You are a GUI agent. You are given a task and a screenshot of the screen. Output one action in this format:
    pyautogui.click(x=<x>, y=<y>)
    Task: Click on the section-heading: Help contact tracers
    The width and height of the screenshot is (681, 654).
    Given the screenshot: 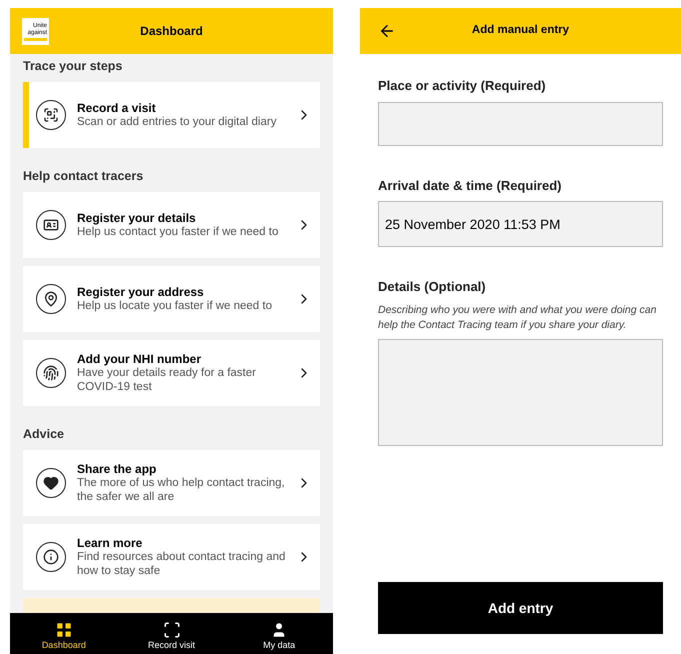 What is the action you would take?
    pyautogui.click(x=83, y=176)
    